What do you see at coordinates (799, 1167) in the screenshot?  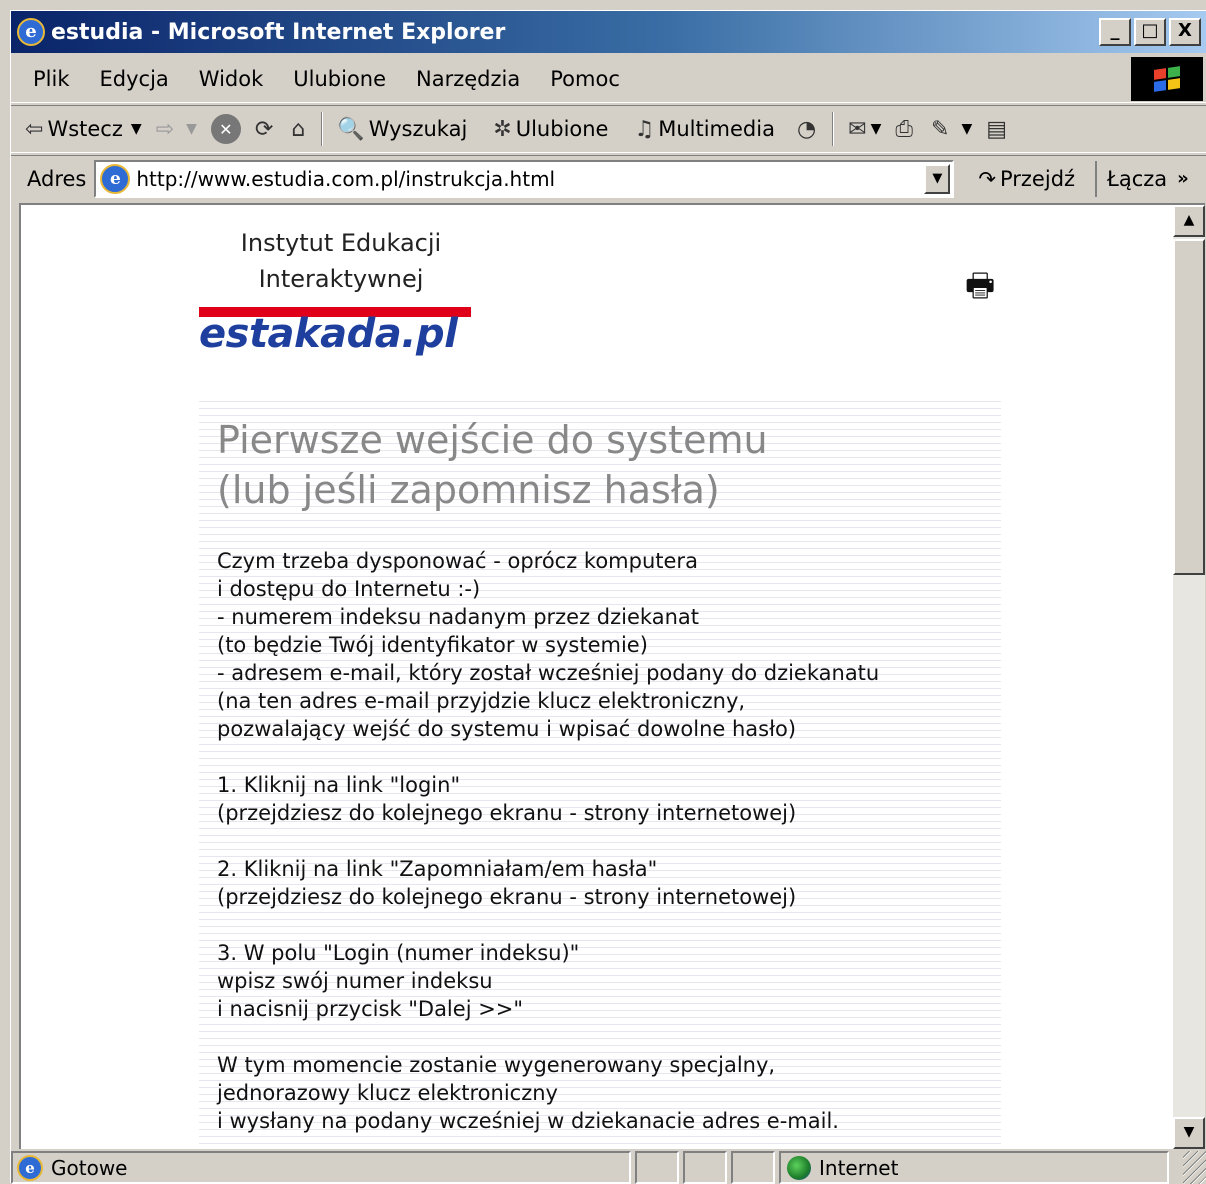 I see `internet-globe-icon` at bounding box center [799, 1167].